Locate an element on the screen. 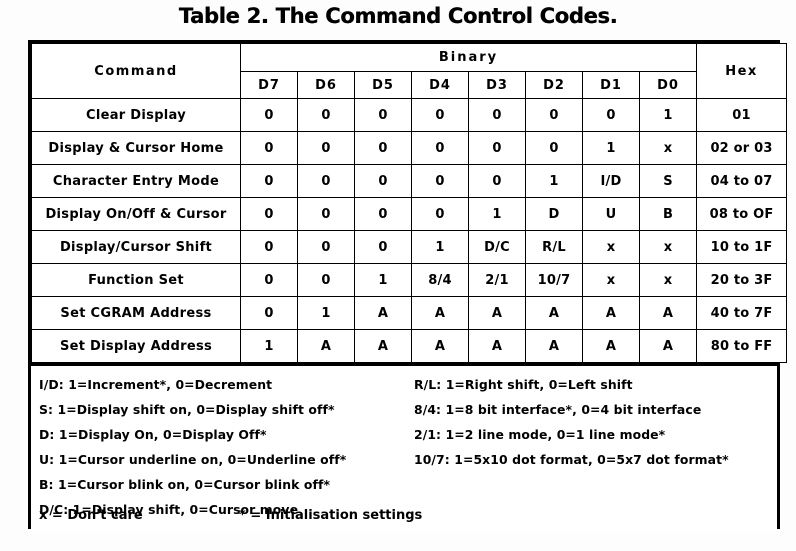  cell-bit-d1: A is located at coordinates (611, 346).